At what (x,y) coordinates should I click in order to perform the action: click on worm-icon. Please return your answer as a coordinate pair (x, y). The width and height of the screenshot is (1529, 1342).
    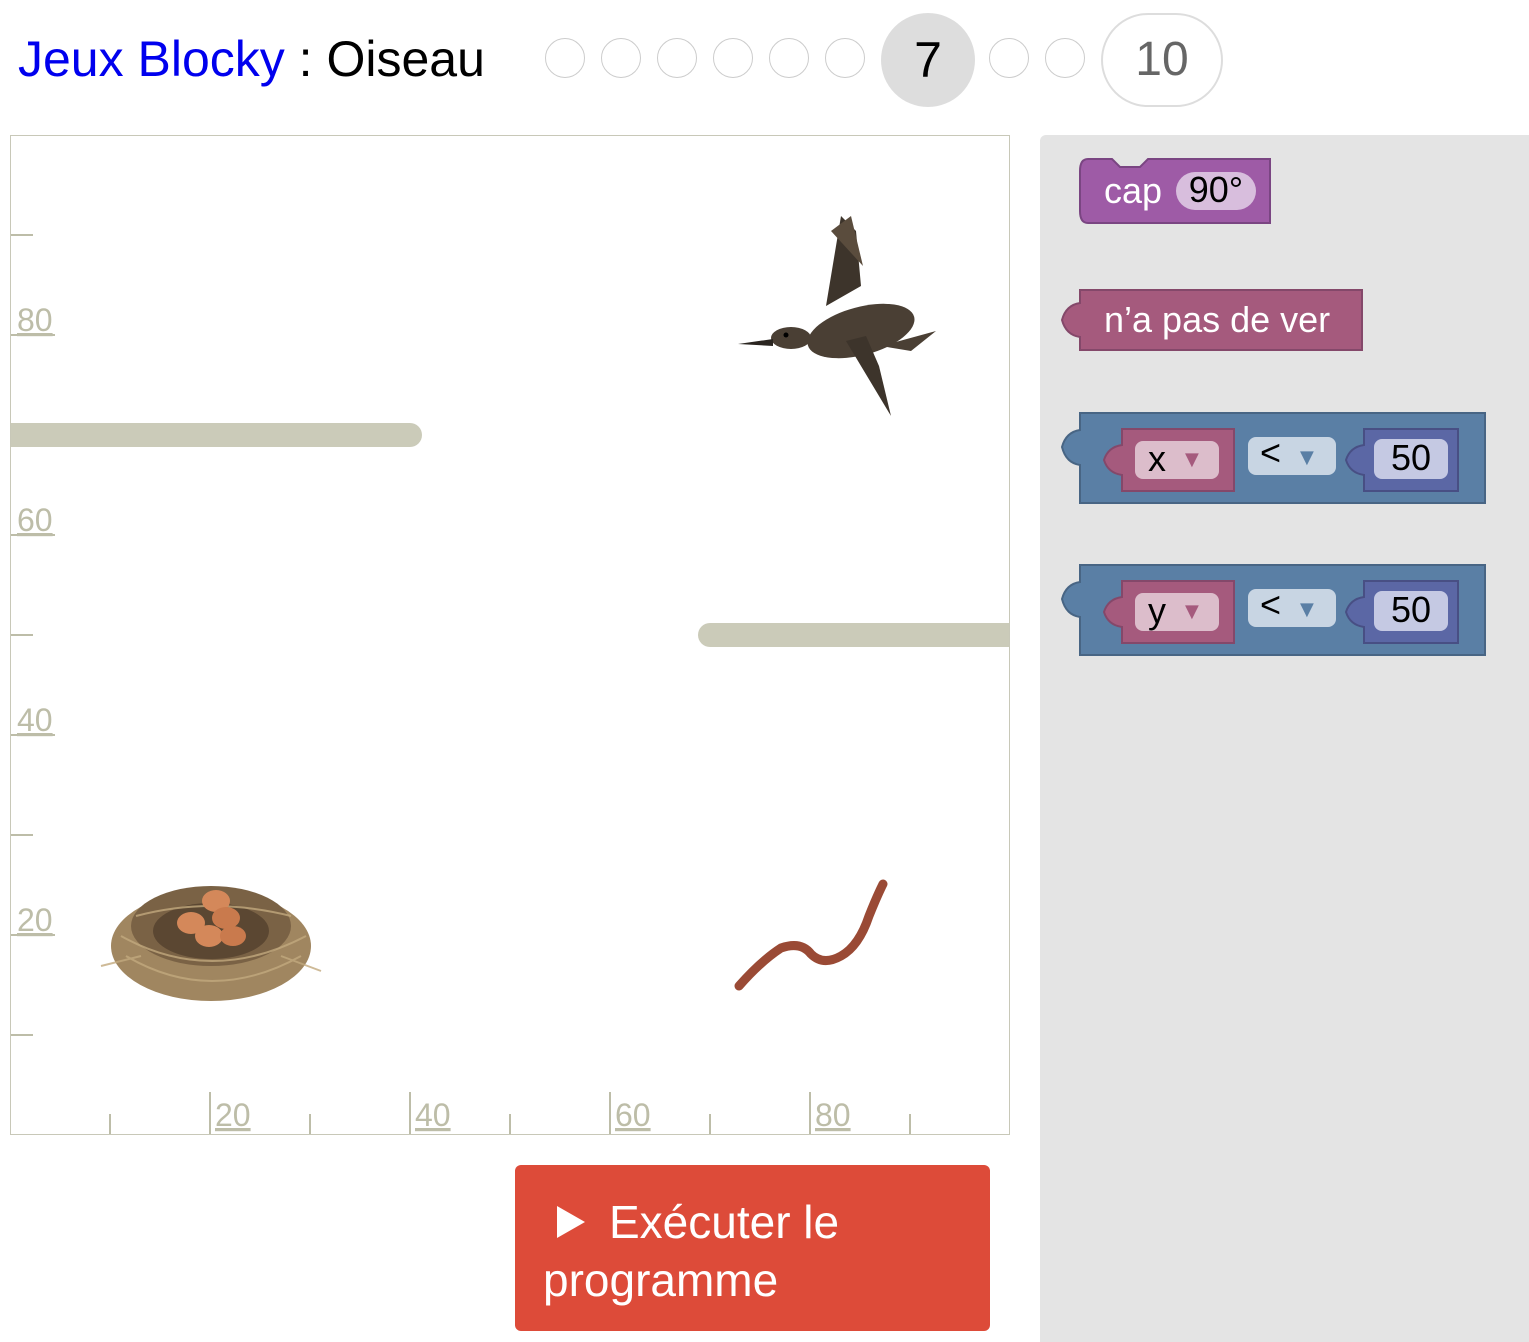
    Looking at the image, I should click on (811, 935).